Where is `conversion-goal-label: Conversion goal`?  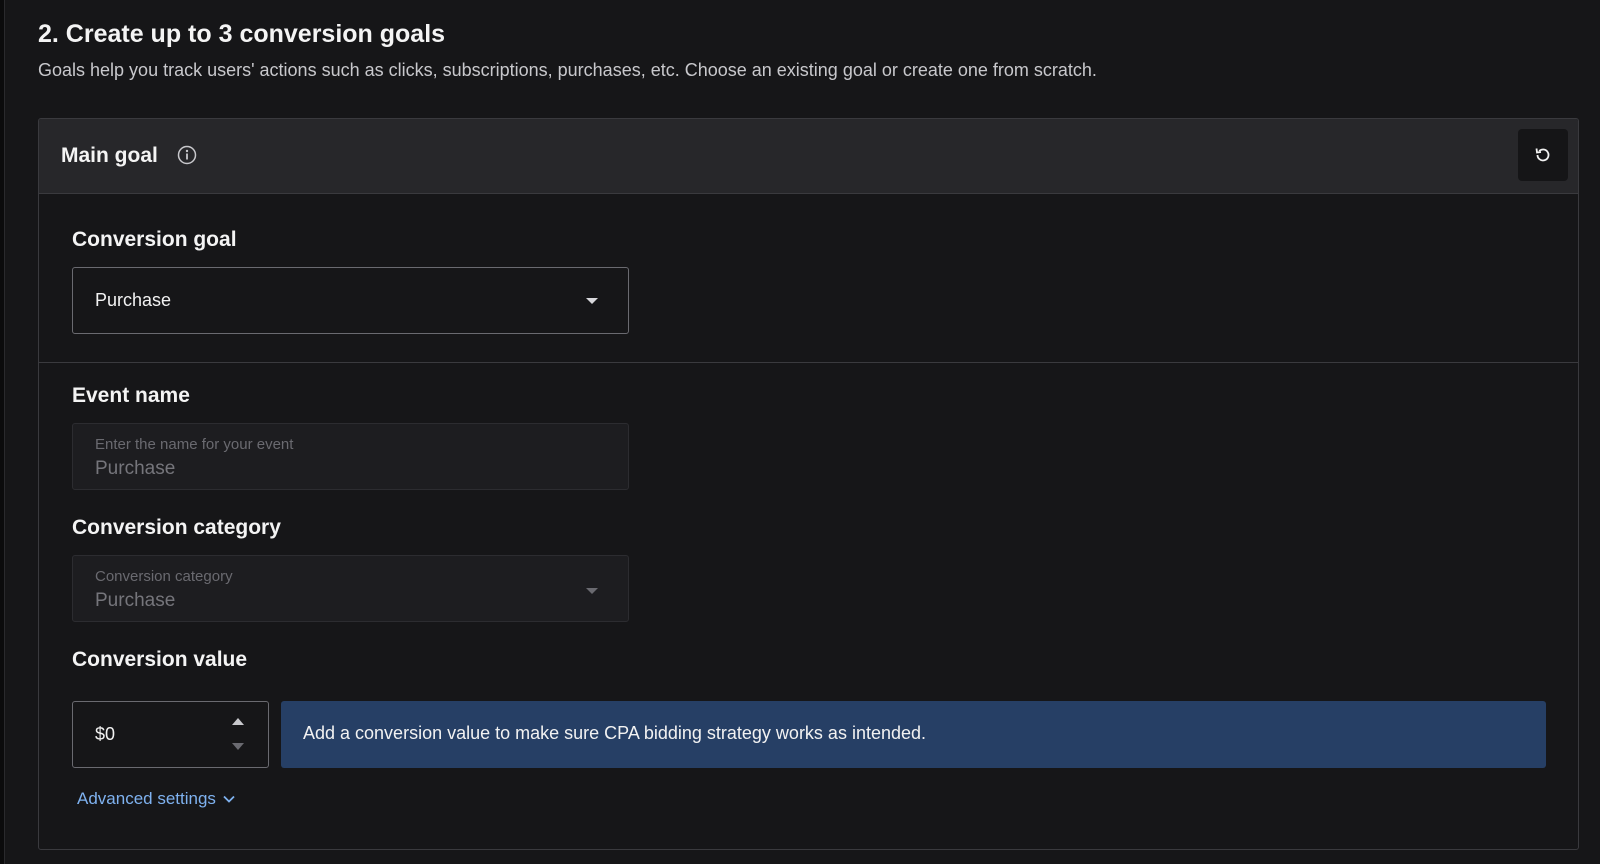
conversion-goal-label: Conversion goal is located at coordinates (154, 239).